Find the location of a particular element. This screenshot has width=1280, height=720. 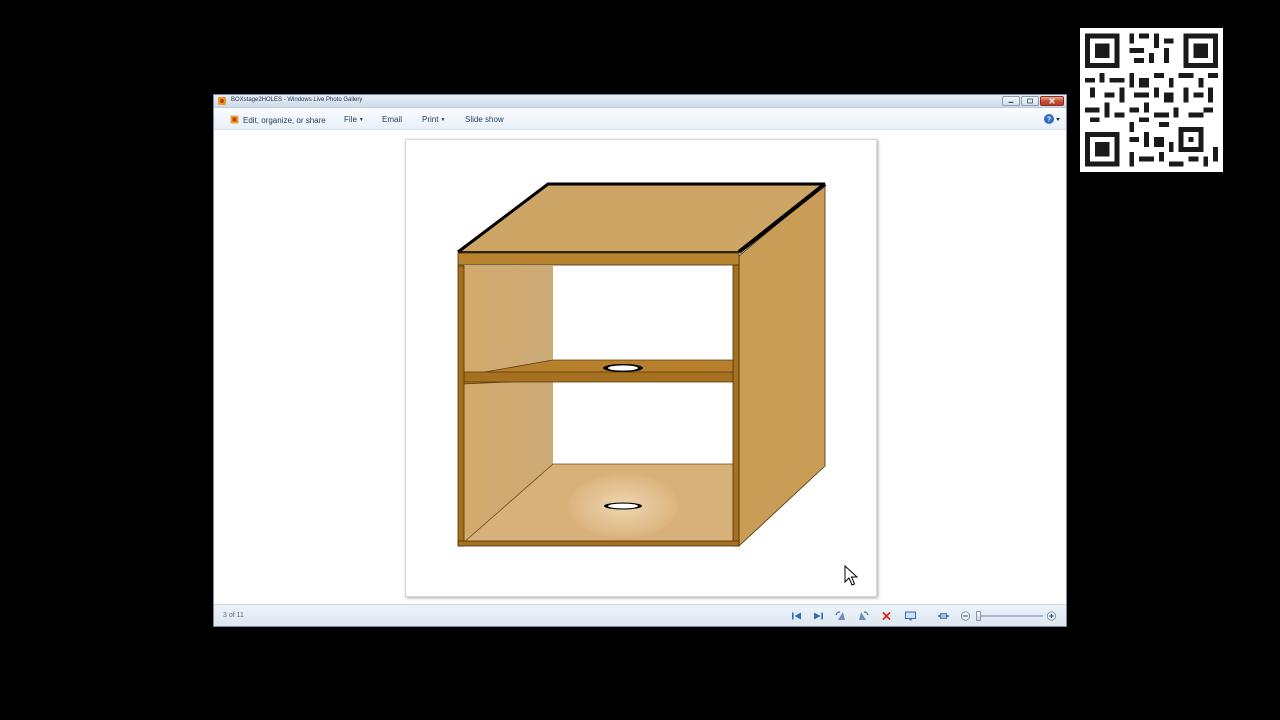

zoom-in-icon is located at coordinates (1051, 616).